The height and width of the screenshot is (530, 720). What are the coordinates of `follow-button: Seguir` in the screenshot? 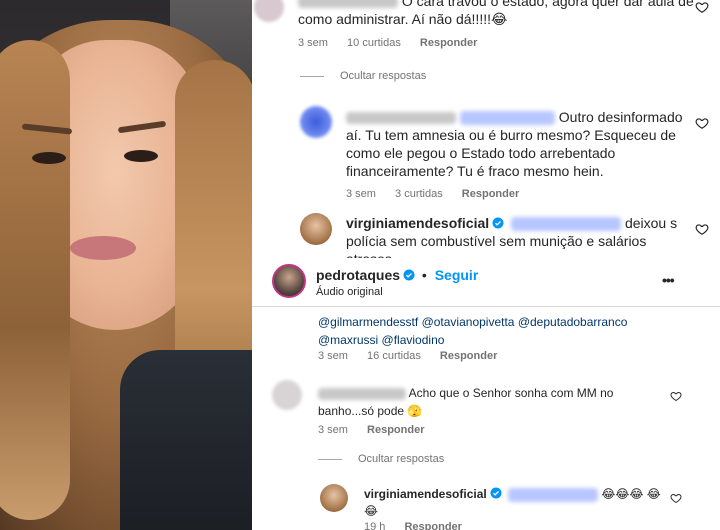 It's located at (457, 275).